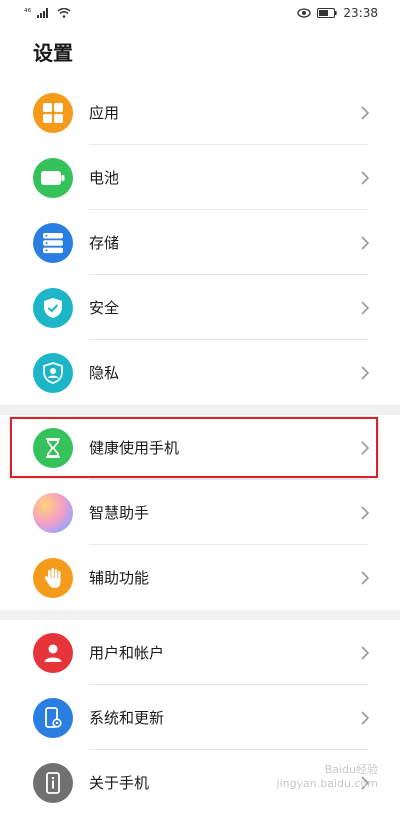 The image size is (400, 816). Describe the element at coordinates (200, 307) in the screenshot. I see `settings-item-security: 安全` at that location.